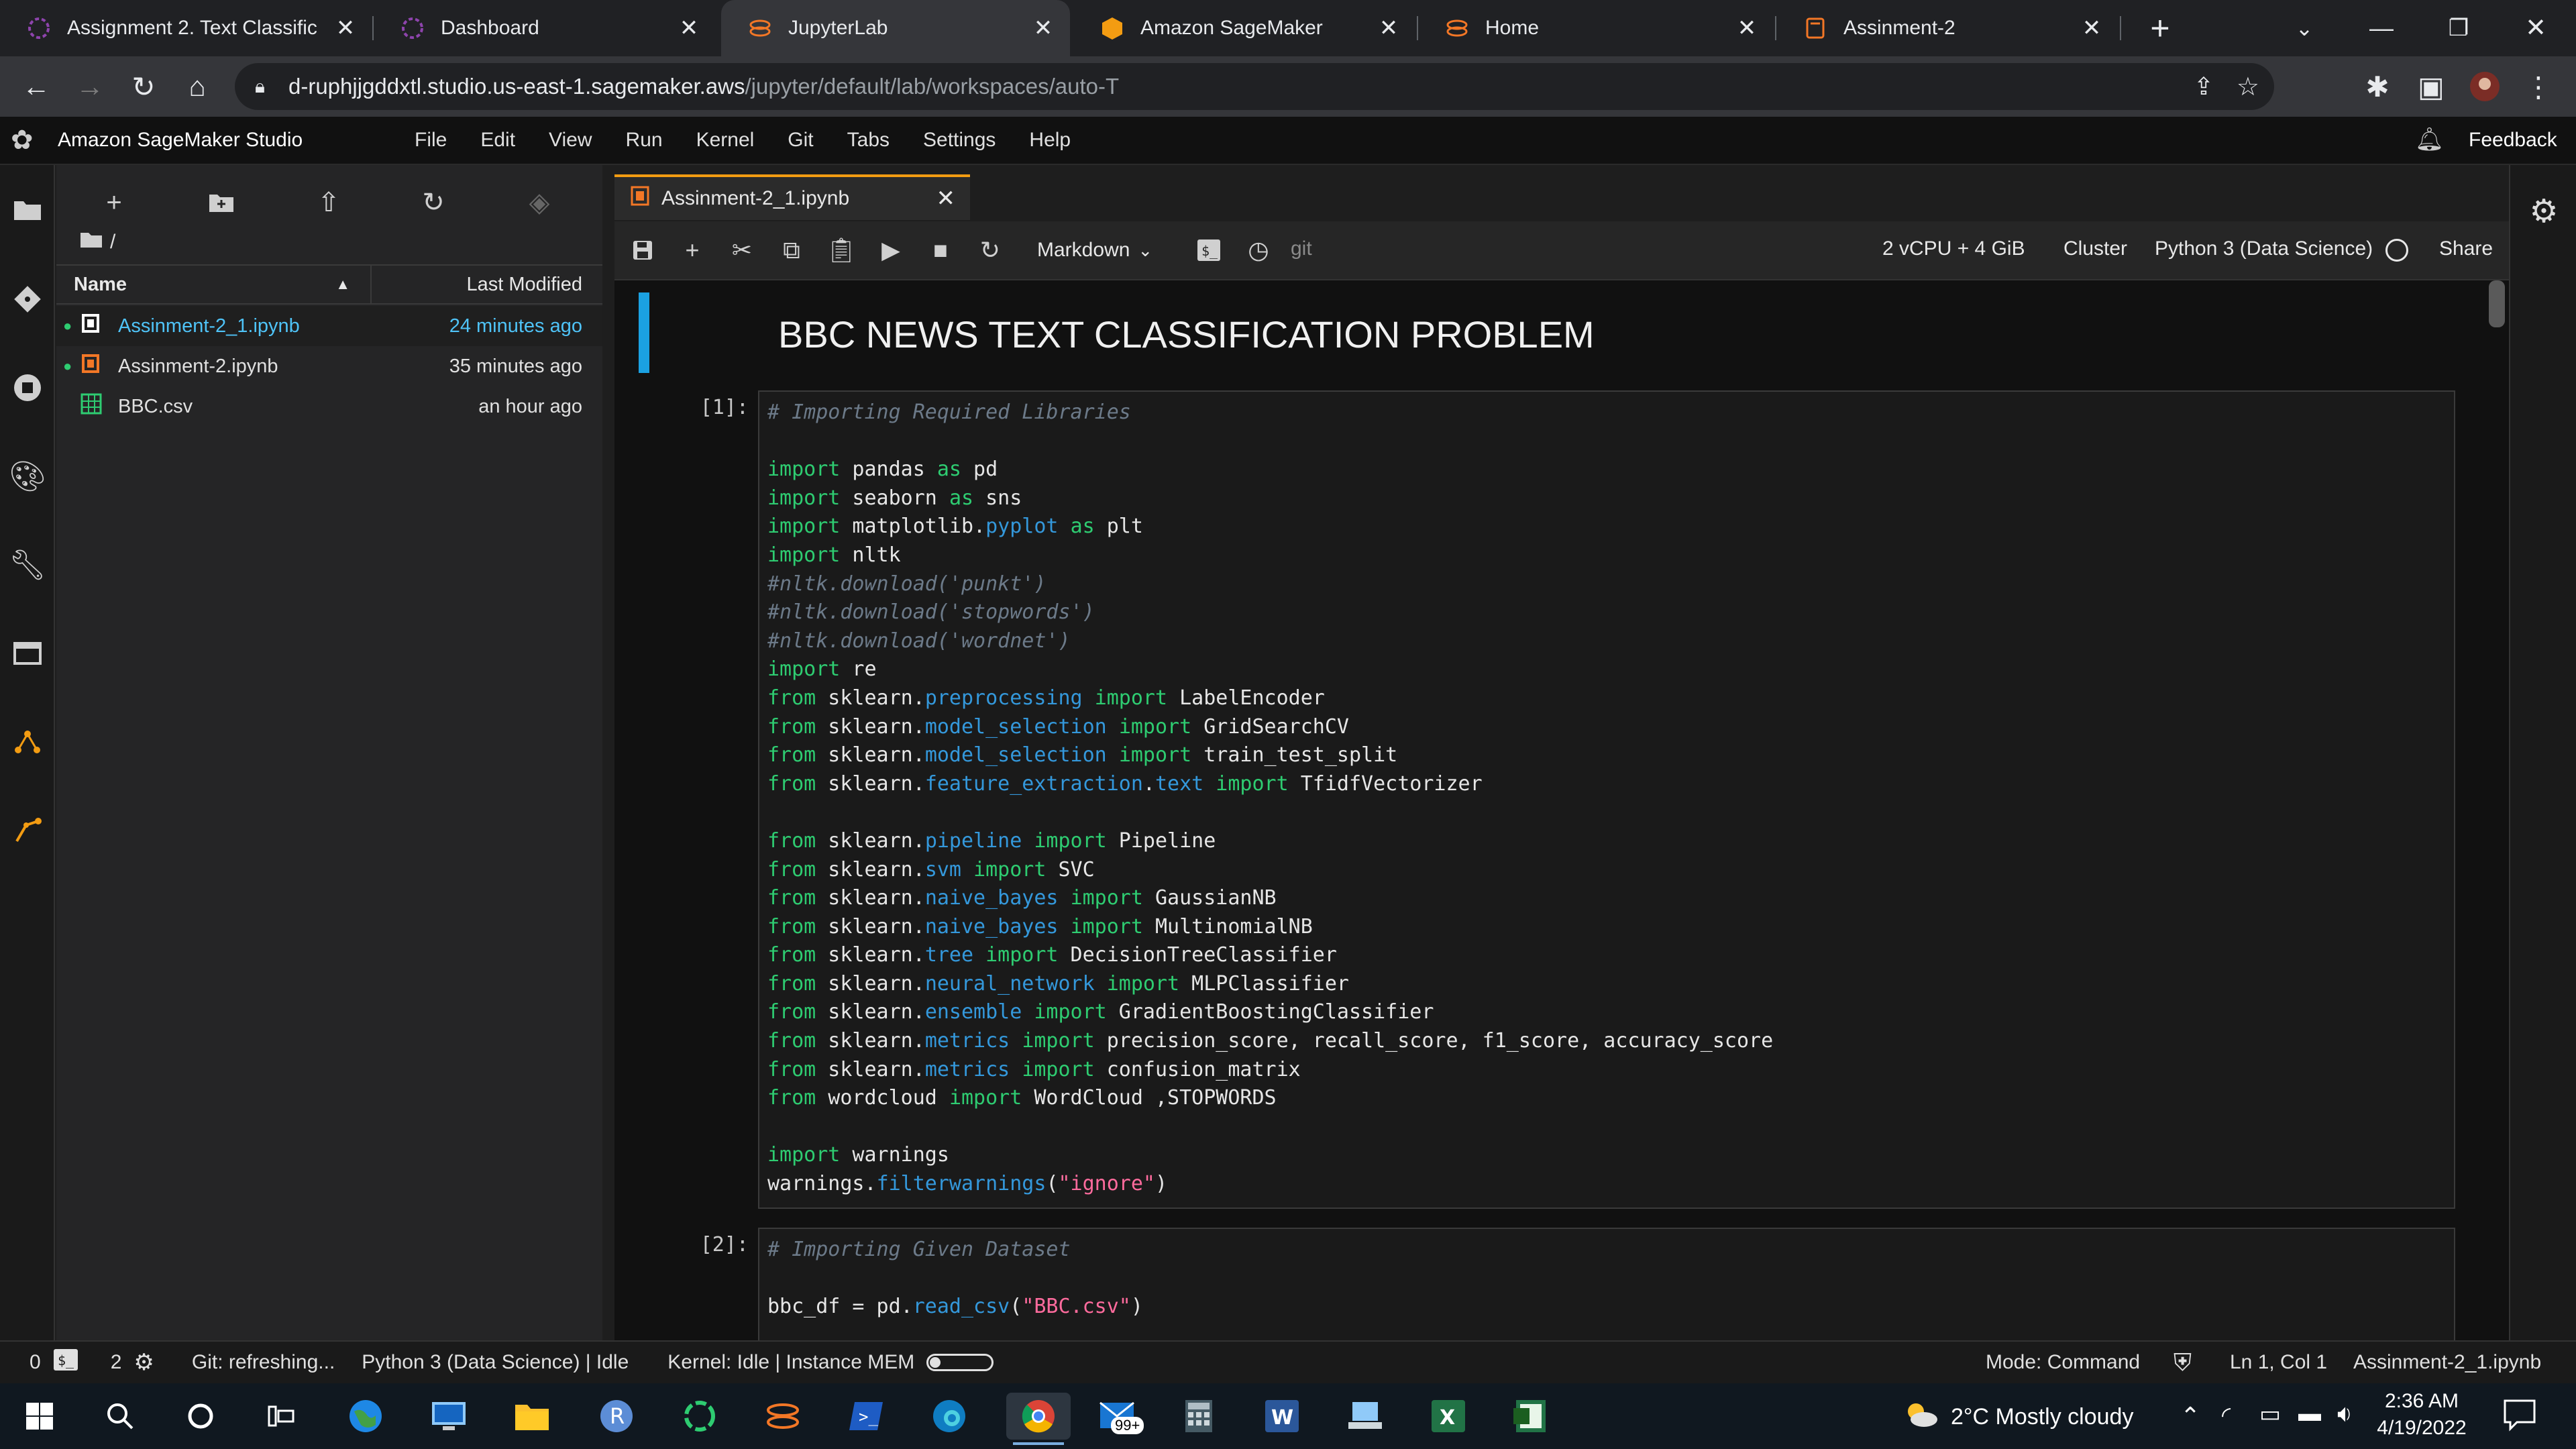 The height and width of the screenshot is (1449, 2576). I want to click on refresh-icon: ↻, so click(433, 202).